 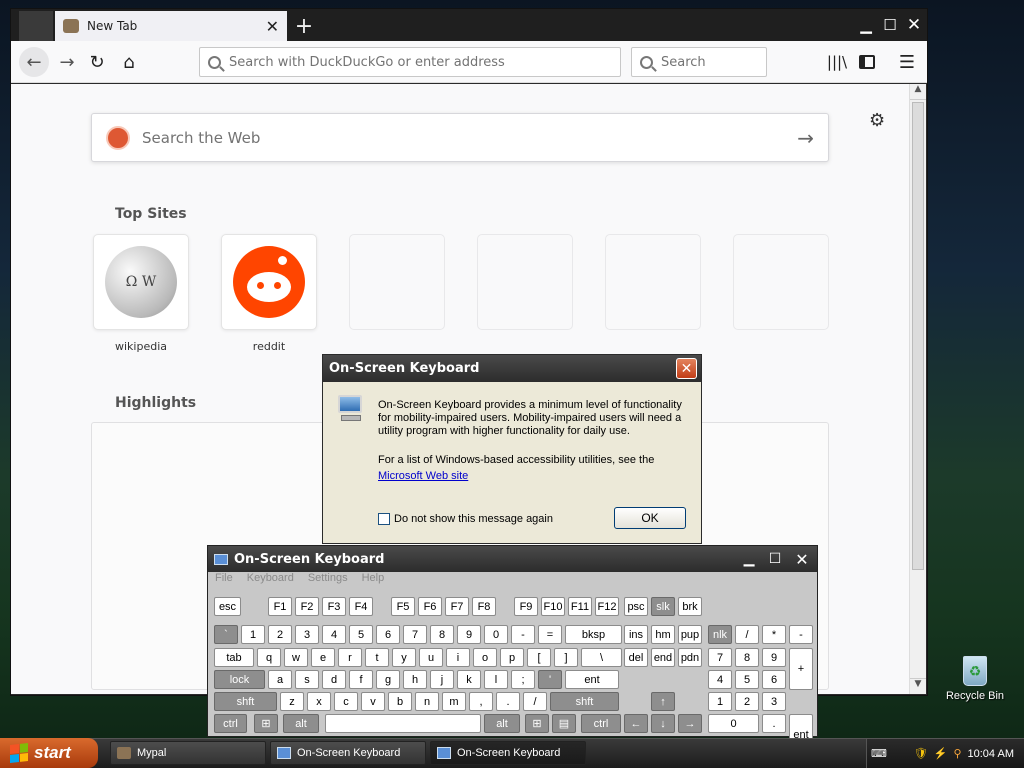 What do you see at coordinates (384, 519) in the screenshot?
I see `checkbox-box` at bounding box center [384, 519].